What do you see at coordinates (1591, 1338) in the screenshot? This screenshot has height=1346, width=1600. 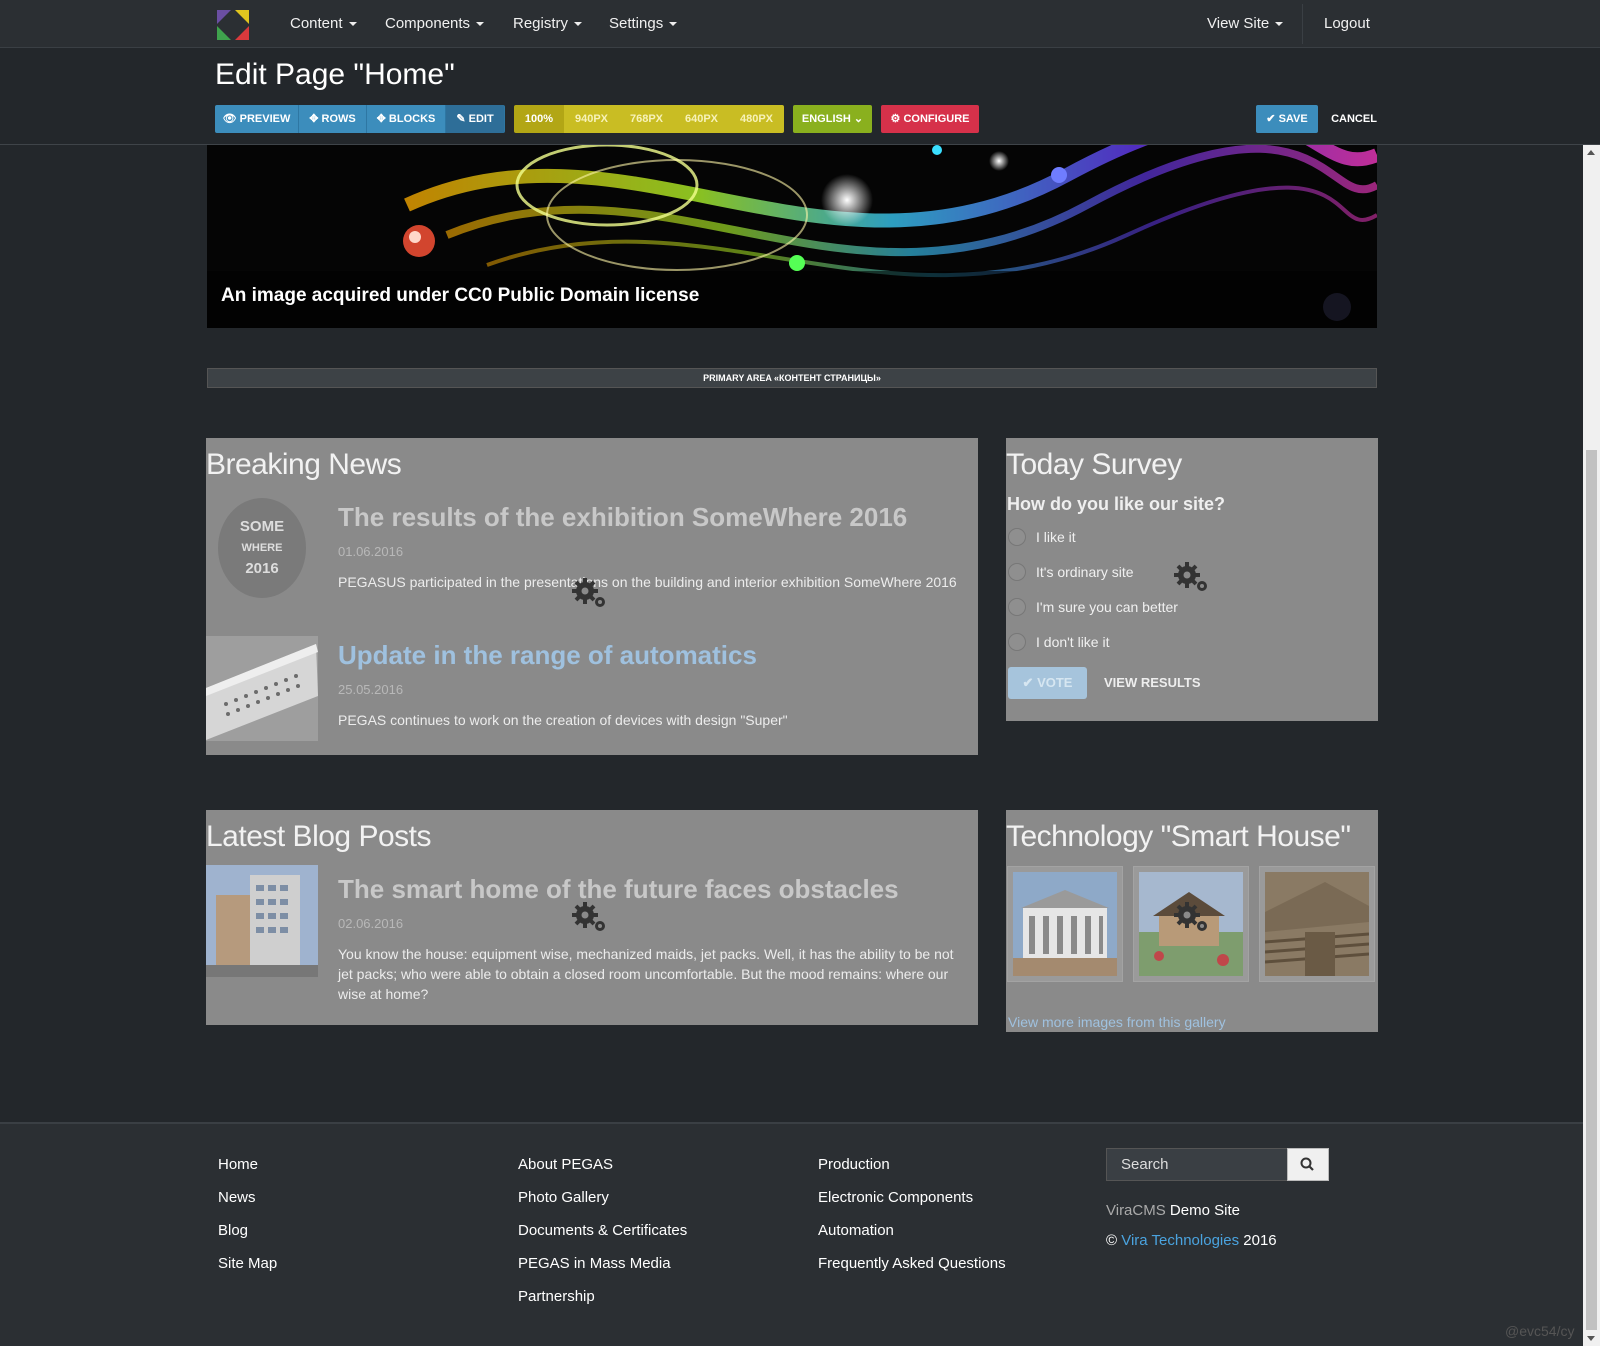 I see `scroll-down-arrow-icon` at bounding box center [1591, 1338].